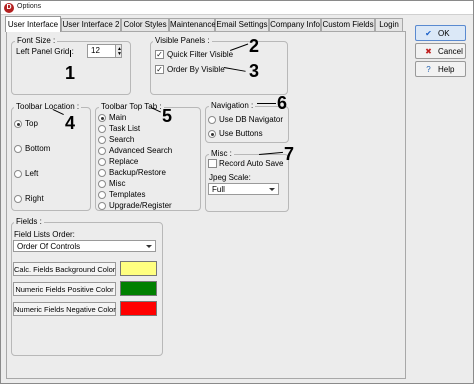 This screenshot has height=384, width=474. Describe the element at coordinates (137, 172) in the screenshot. I see `top-tab-backup-restore-label: Backup/Restore` at that location.